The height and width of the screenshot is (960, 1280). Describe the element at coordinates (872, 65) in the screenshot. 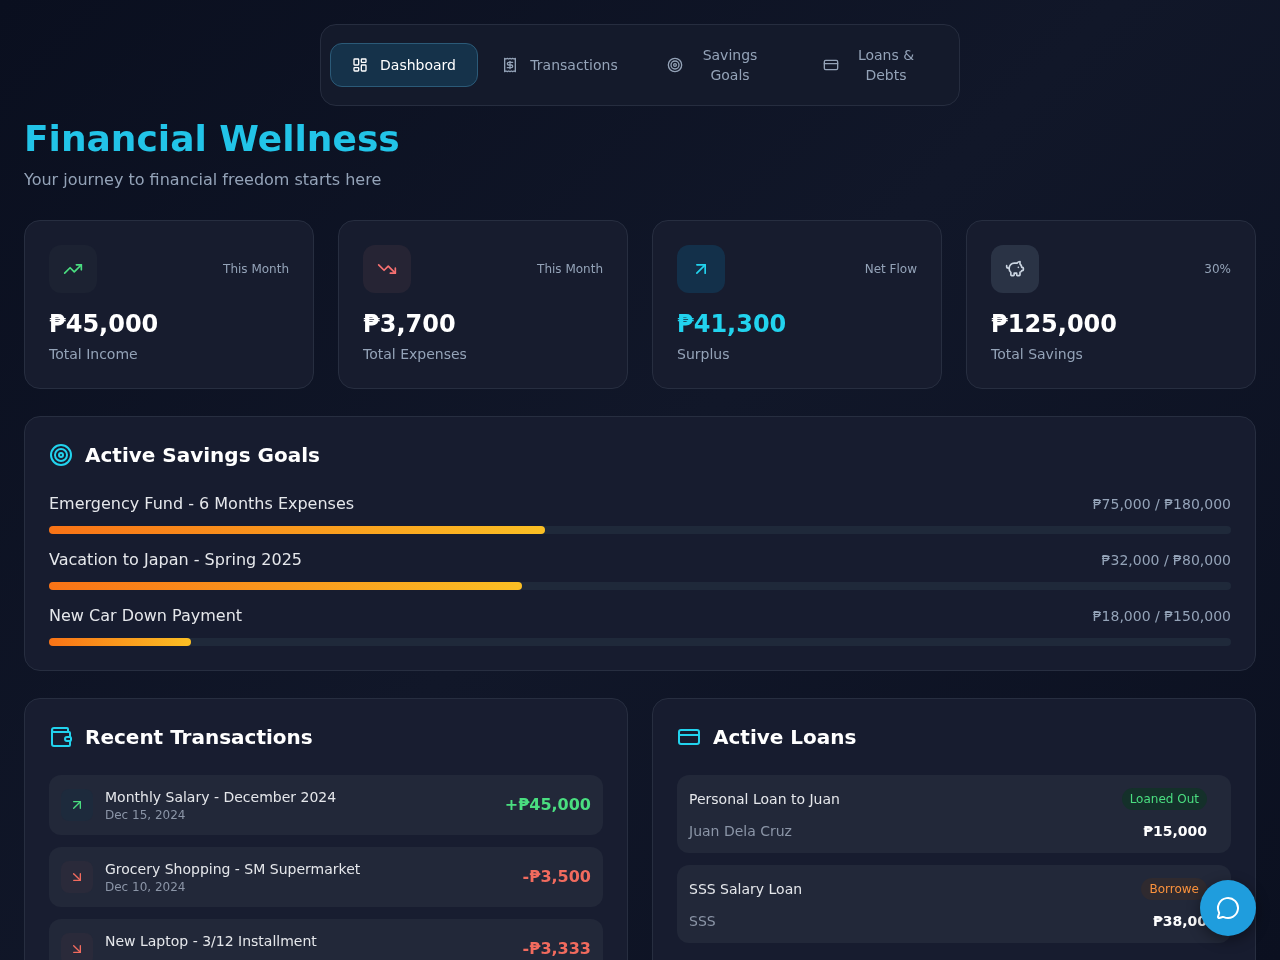

I see `nav-tab: Loans & Debts` at that location.